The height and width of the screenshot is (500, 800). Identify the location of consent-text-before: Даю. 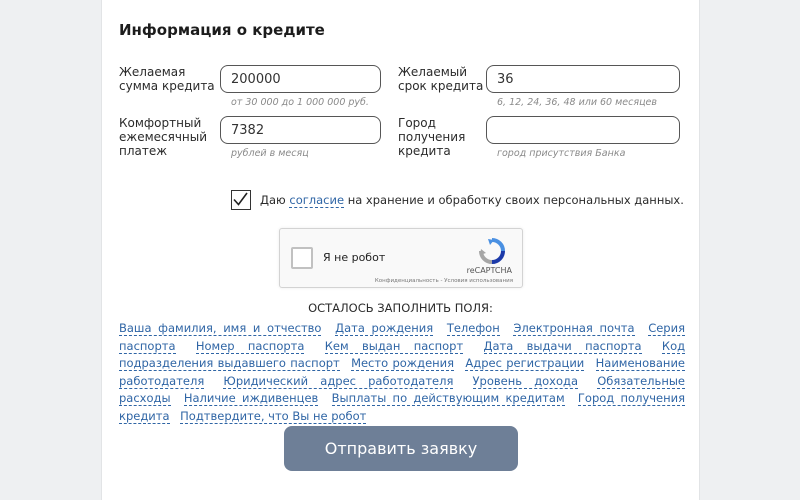
(275, 200).